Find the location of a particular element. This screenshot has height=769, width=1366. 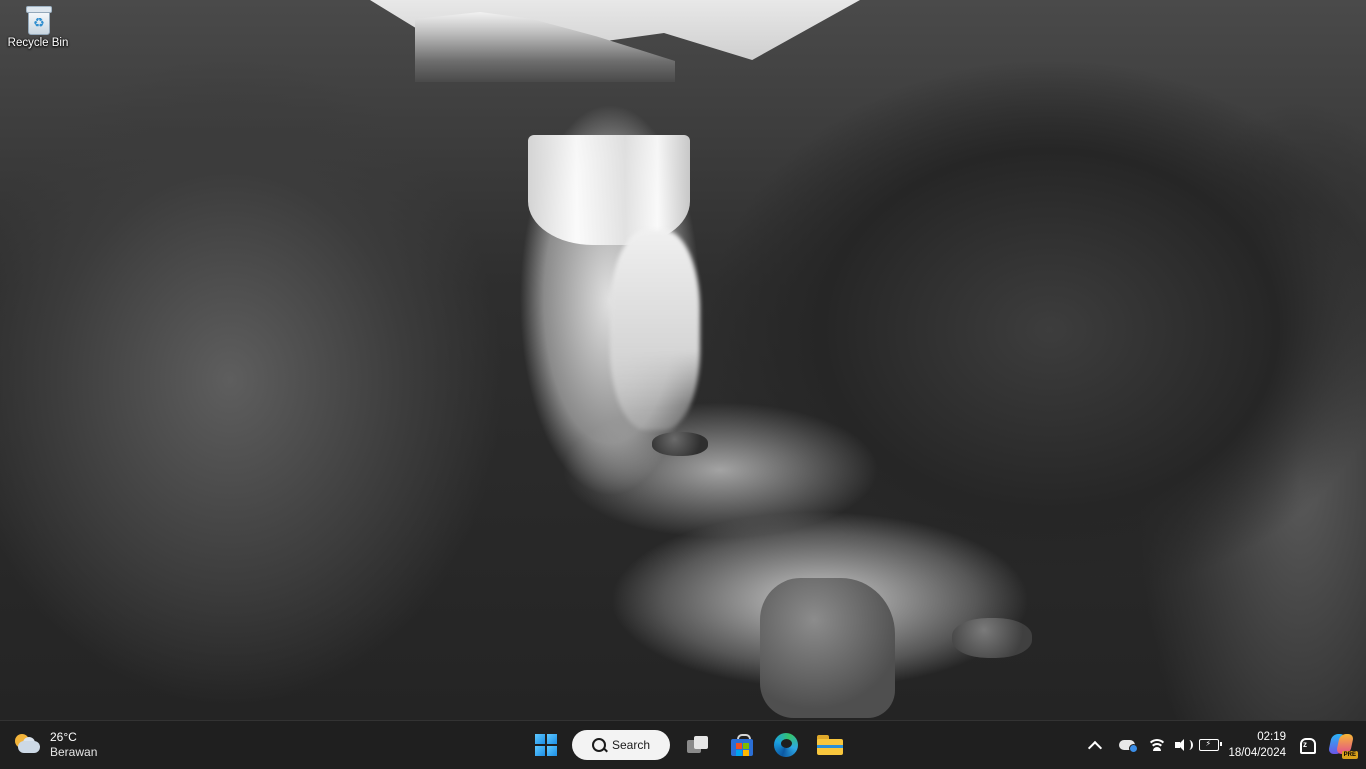

cloud-sync-icon is located at coordinates (1129, 746).